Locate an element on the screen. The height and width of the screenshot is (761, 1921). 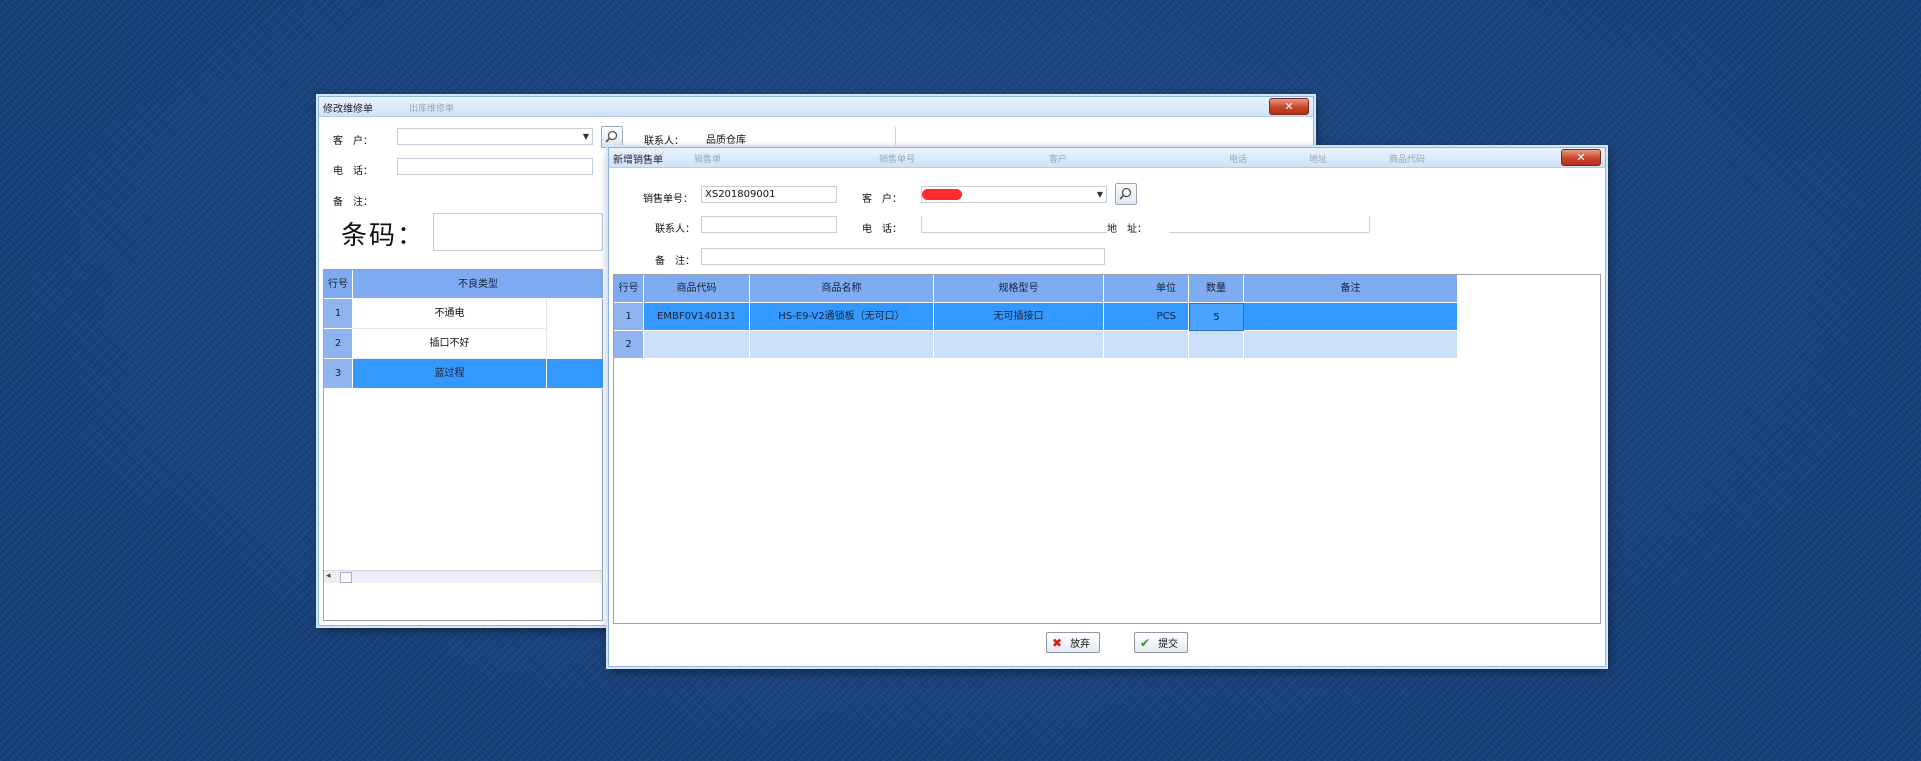
sales-grid-header-spec: 规格型号 is located at coordinates (1019, 289).